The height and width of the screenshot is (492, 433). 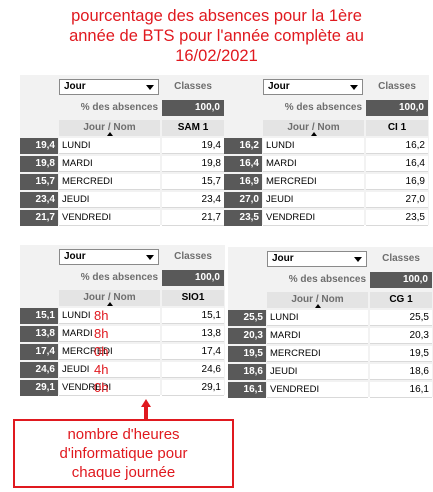 What do you see at coordinates (193, 200) in the screenshot?
I see `class-value: 23,4` at bounding box center [193, 200].